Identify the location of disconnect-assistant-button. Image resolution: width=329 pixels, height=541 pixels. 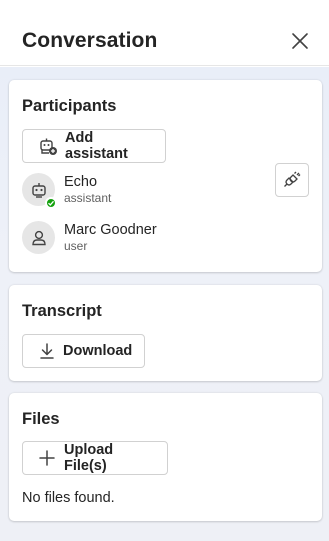
(292, 180).